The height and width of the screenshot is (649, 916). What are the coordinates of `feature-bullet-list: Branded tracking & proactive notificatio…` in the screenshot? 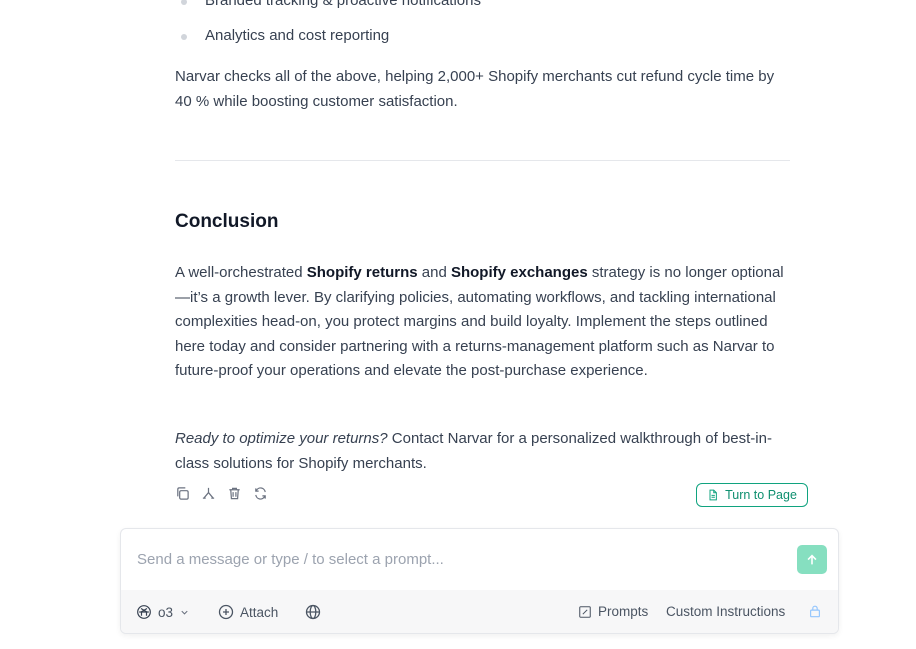 It's located at (482, 29).